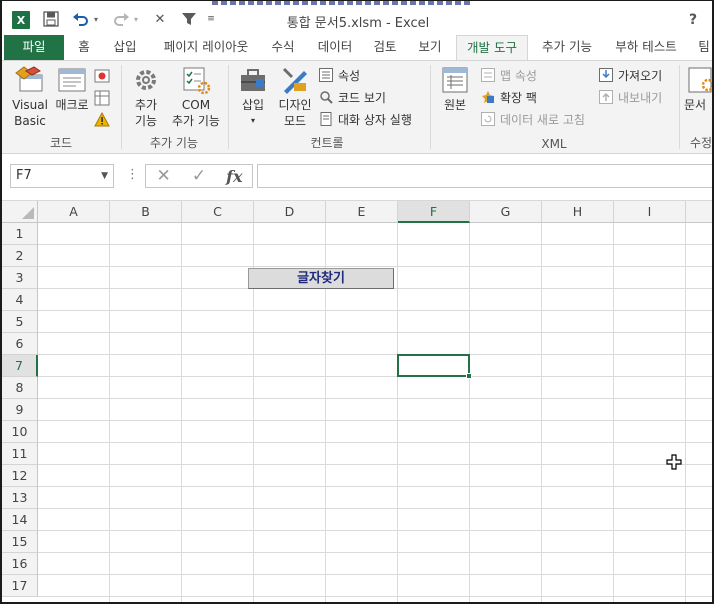 The height and width of the screenshot is (604, 714). I want to click on addins-group: 추가 기능 COM 추가 기능 추가 기능, so click(174, 107).